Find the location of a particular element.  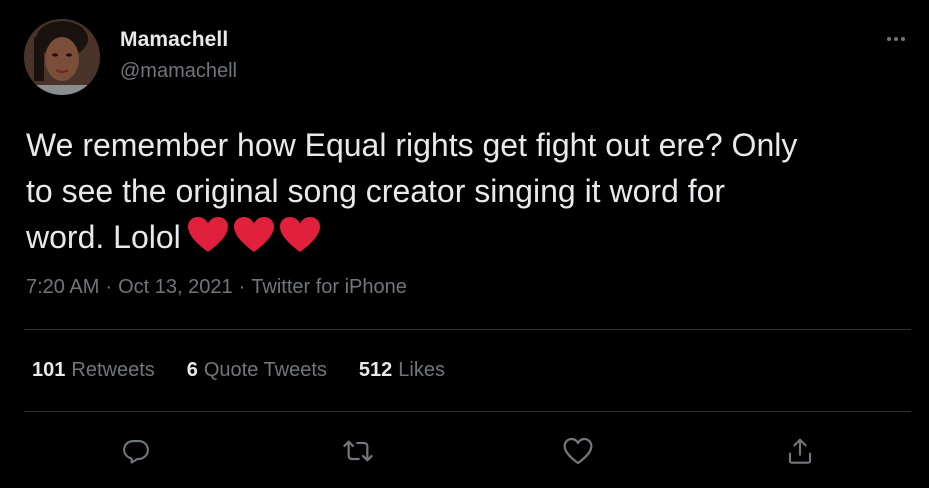

avatar is located at coordinates (62, 57).